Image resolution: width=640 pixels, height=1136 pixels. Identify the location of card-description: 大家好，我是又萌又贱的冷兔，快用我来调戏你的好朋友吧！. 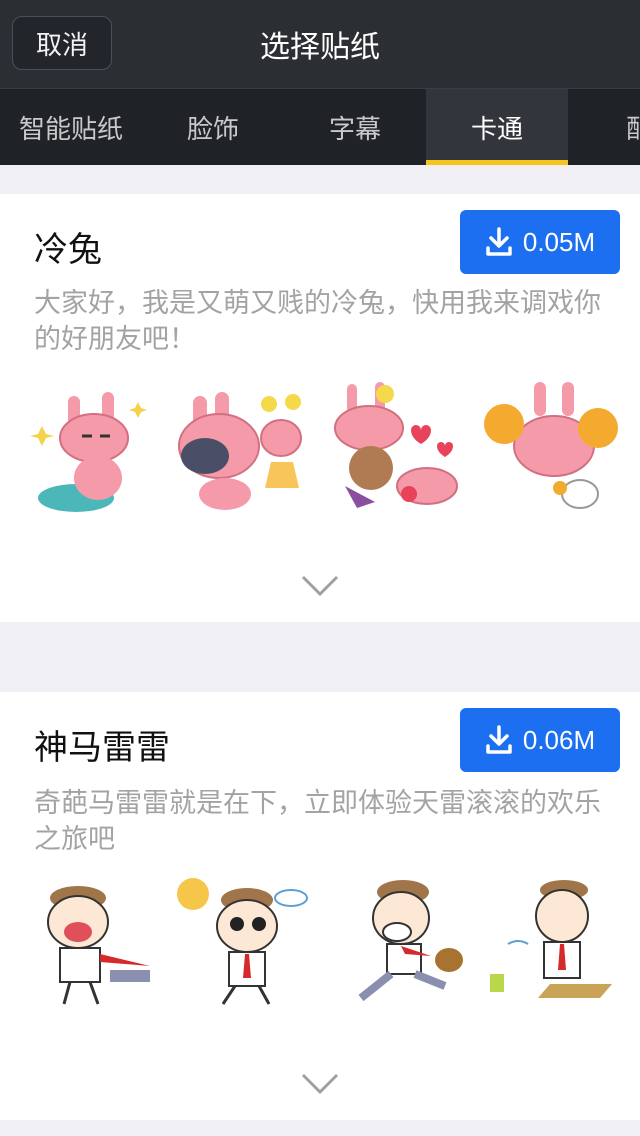
(317, 321).